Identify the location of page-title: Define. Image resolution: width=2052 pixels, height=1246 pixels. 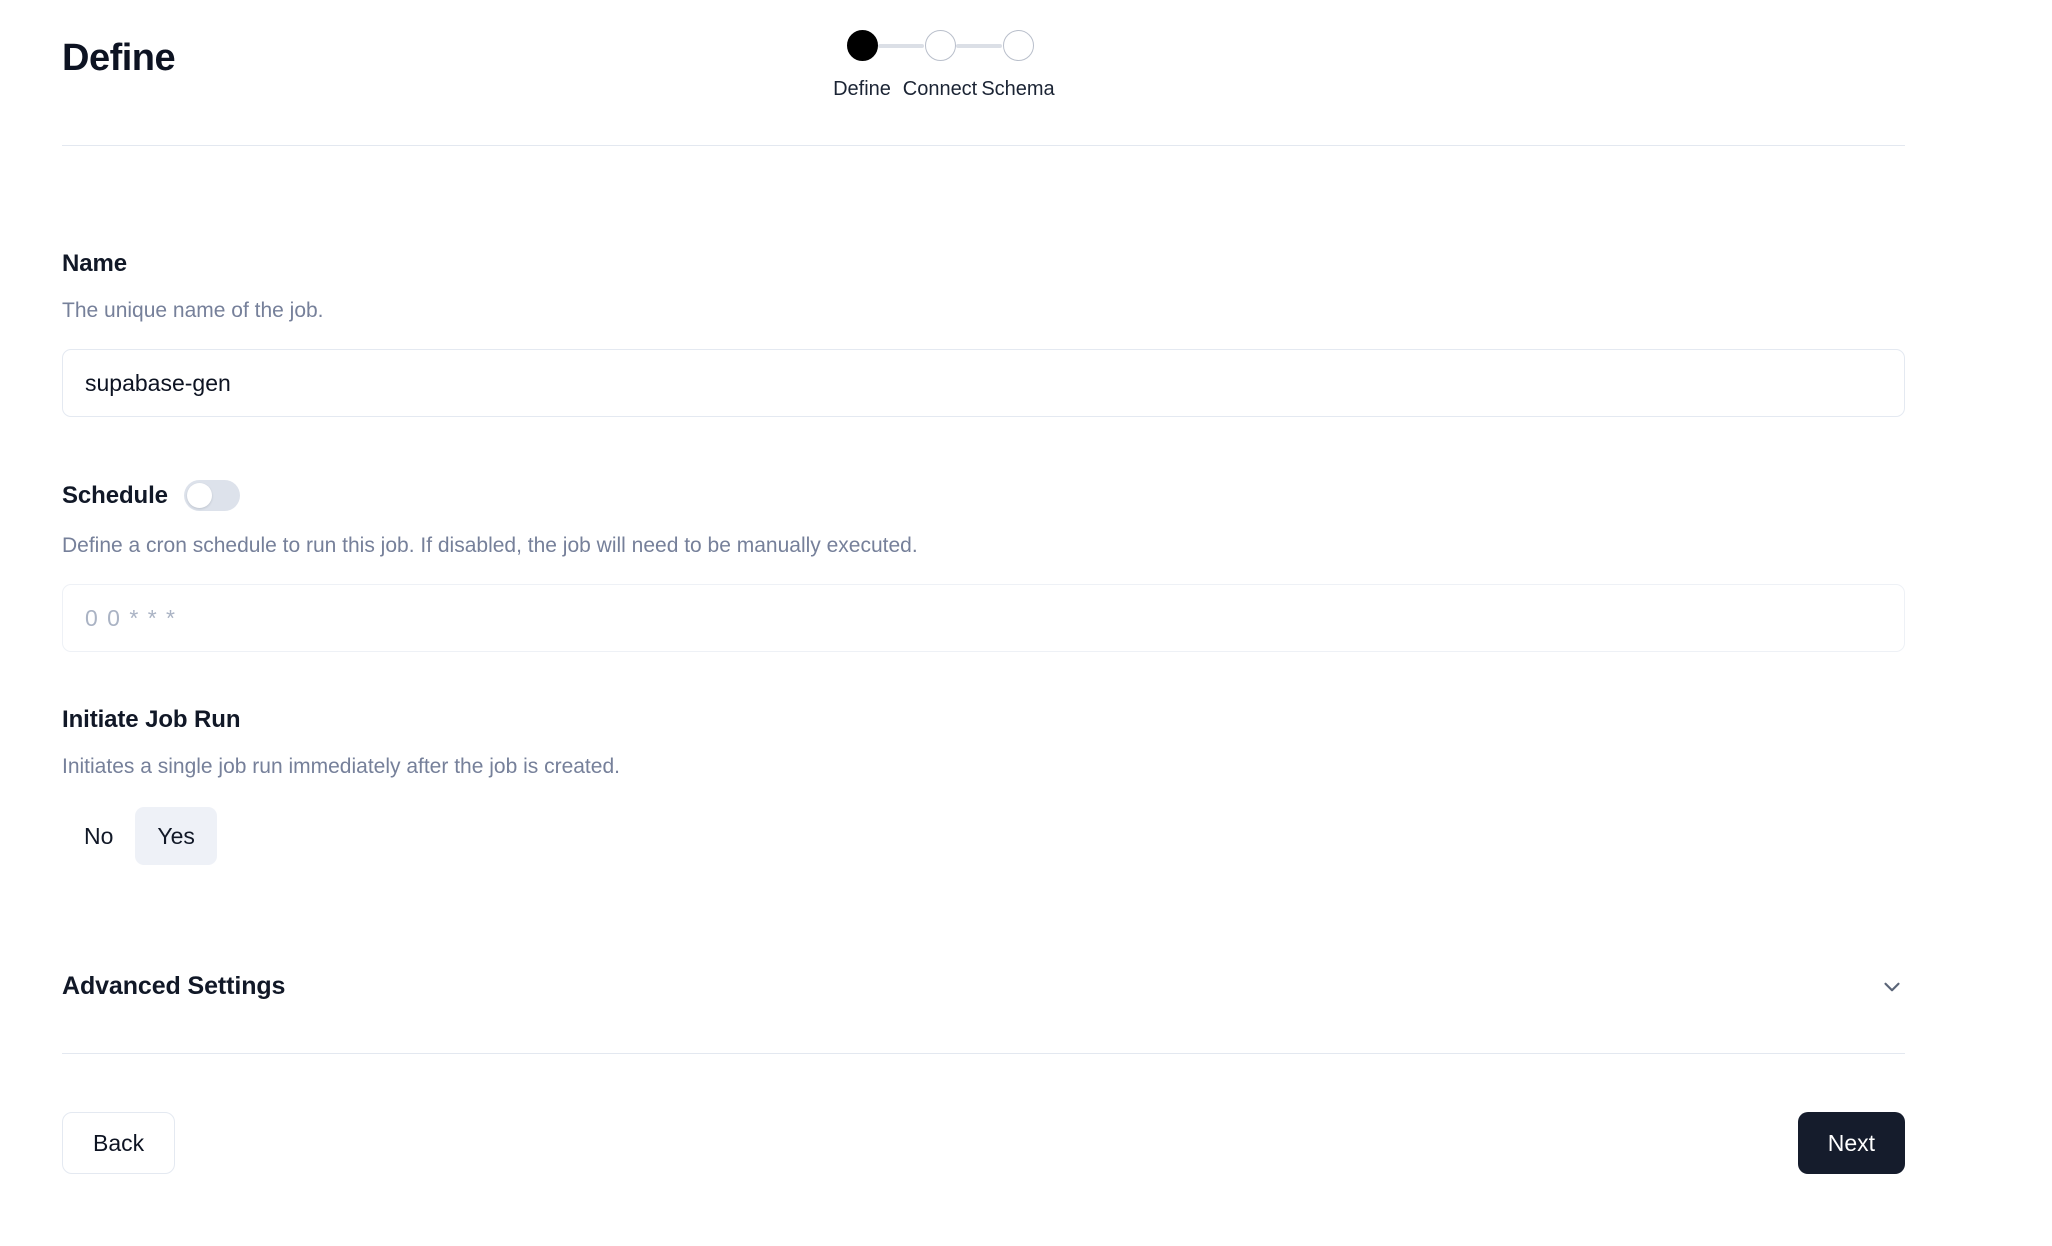
(119, 58).